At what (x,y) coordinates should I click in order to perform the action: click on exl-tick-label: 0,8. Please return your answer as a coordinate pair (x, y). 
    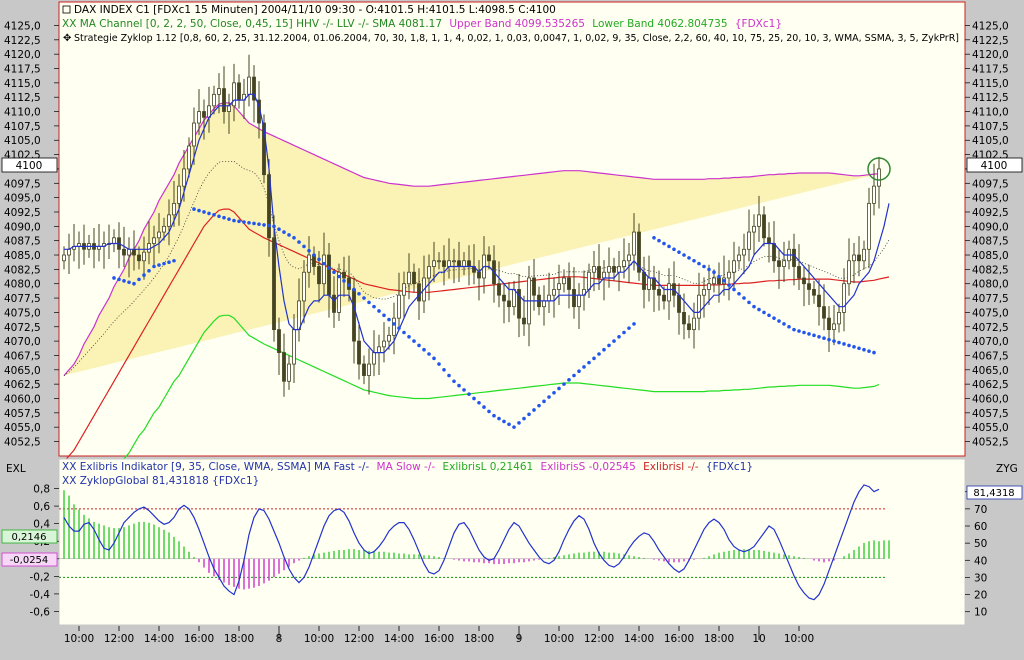
    Looking at the image, I should click on (41, 490).